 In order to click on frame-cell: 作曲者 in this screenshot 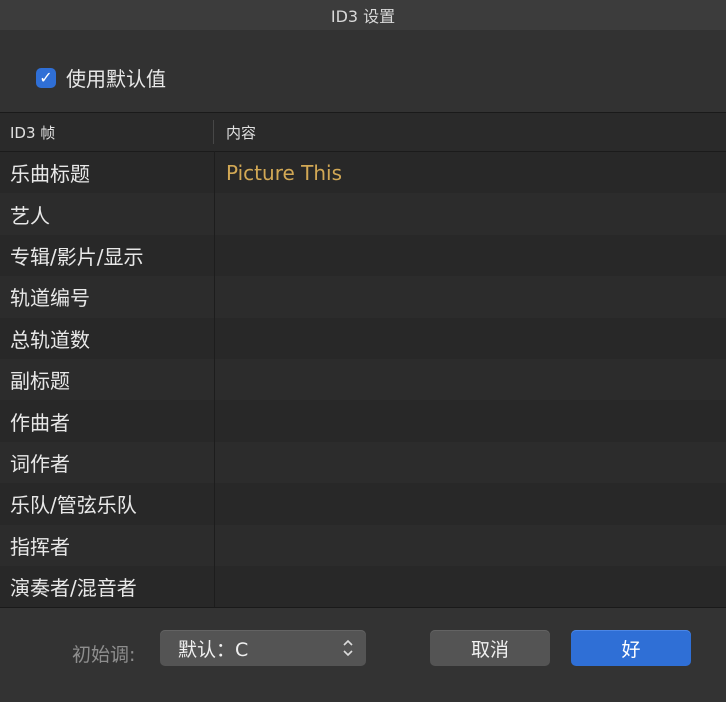, I will do `click(40, 422)`.